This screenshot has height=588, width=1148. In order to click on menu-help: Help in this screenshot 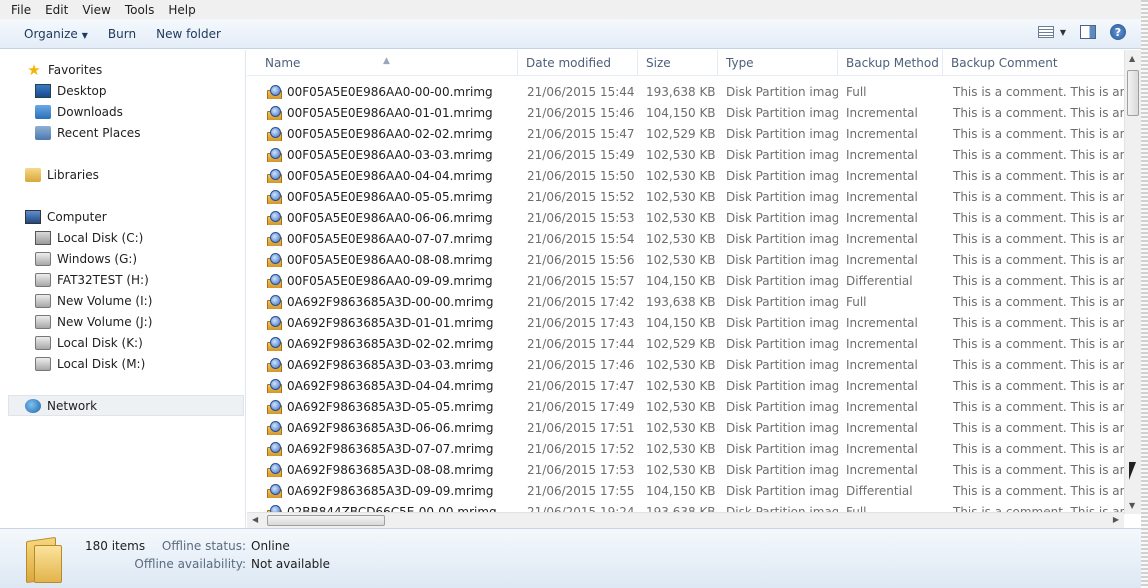, I will do `click(181, 10)`.